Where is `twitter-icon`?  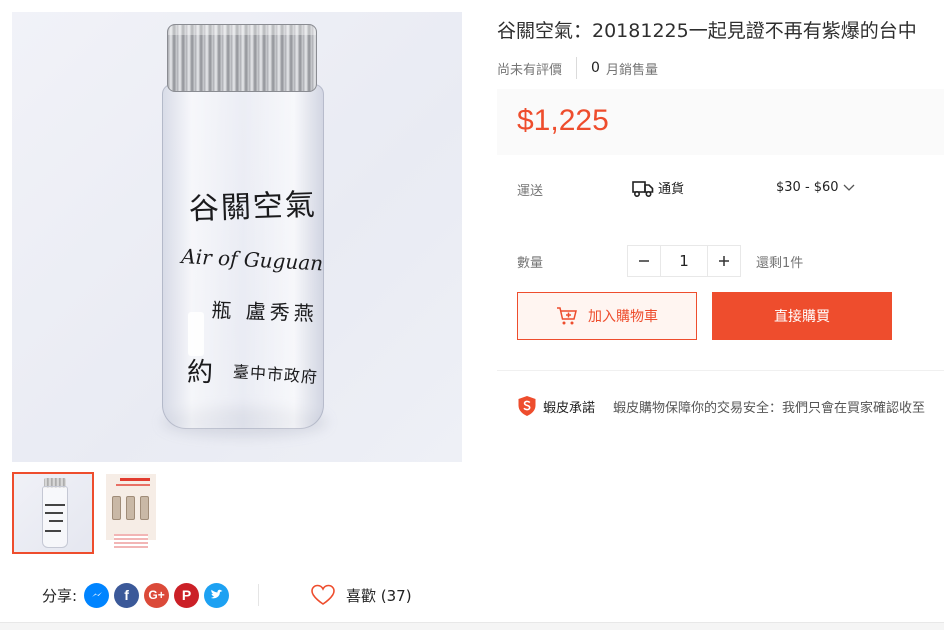 twitter-icon is located at coordinates (217, 595).